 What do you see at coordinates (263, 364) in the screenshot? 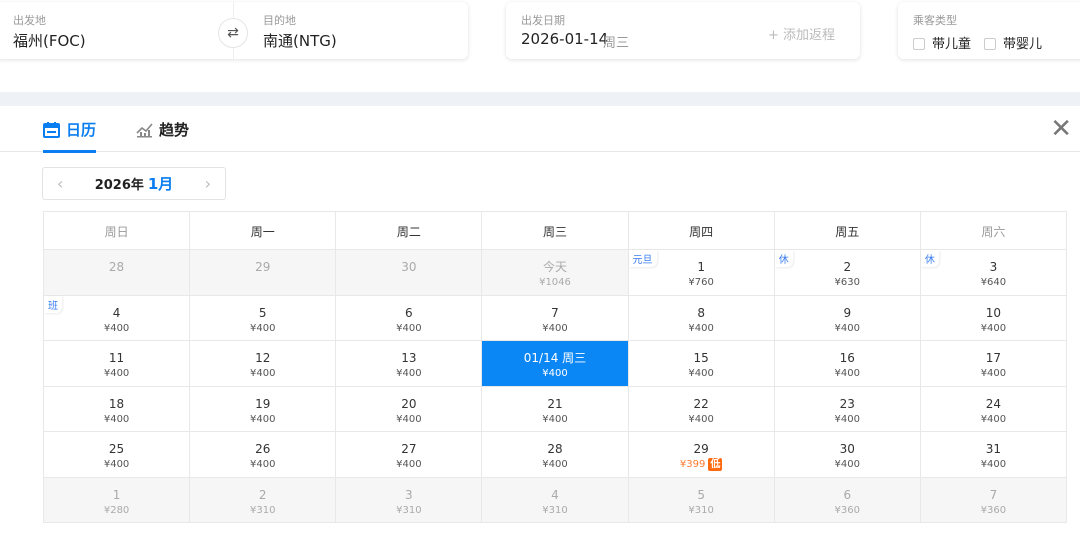
I see `day-cell: 12 ¥400` at bounding box center [263, 364].